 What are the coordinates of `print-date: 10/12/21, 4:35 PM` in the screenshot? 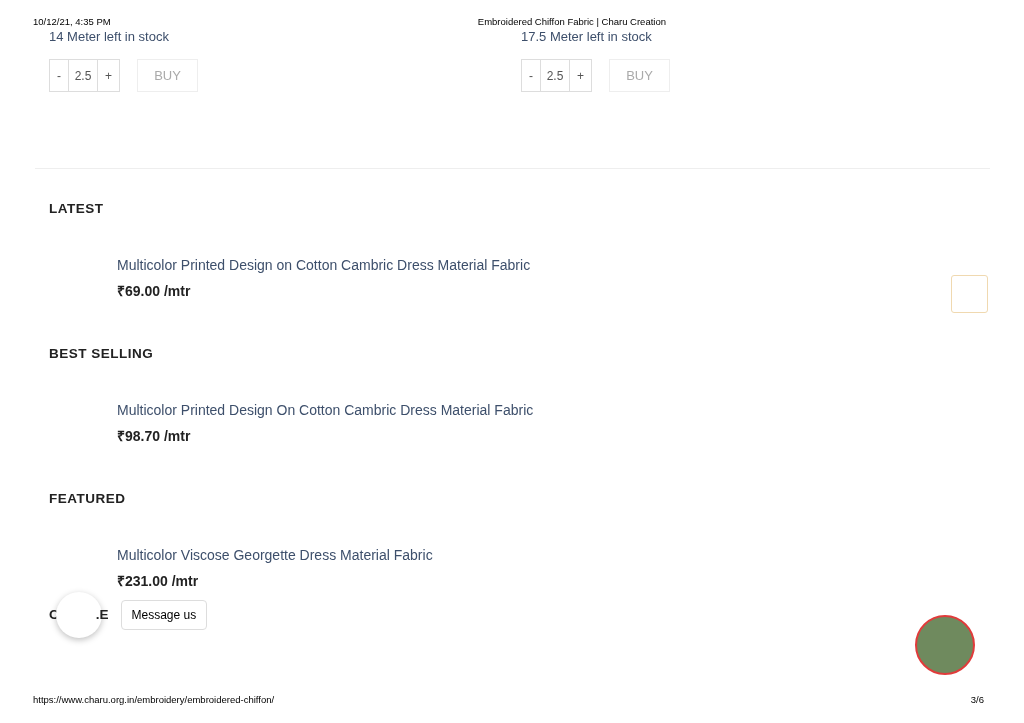 It's located at (72, 22).